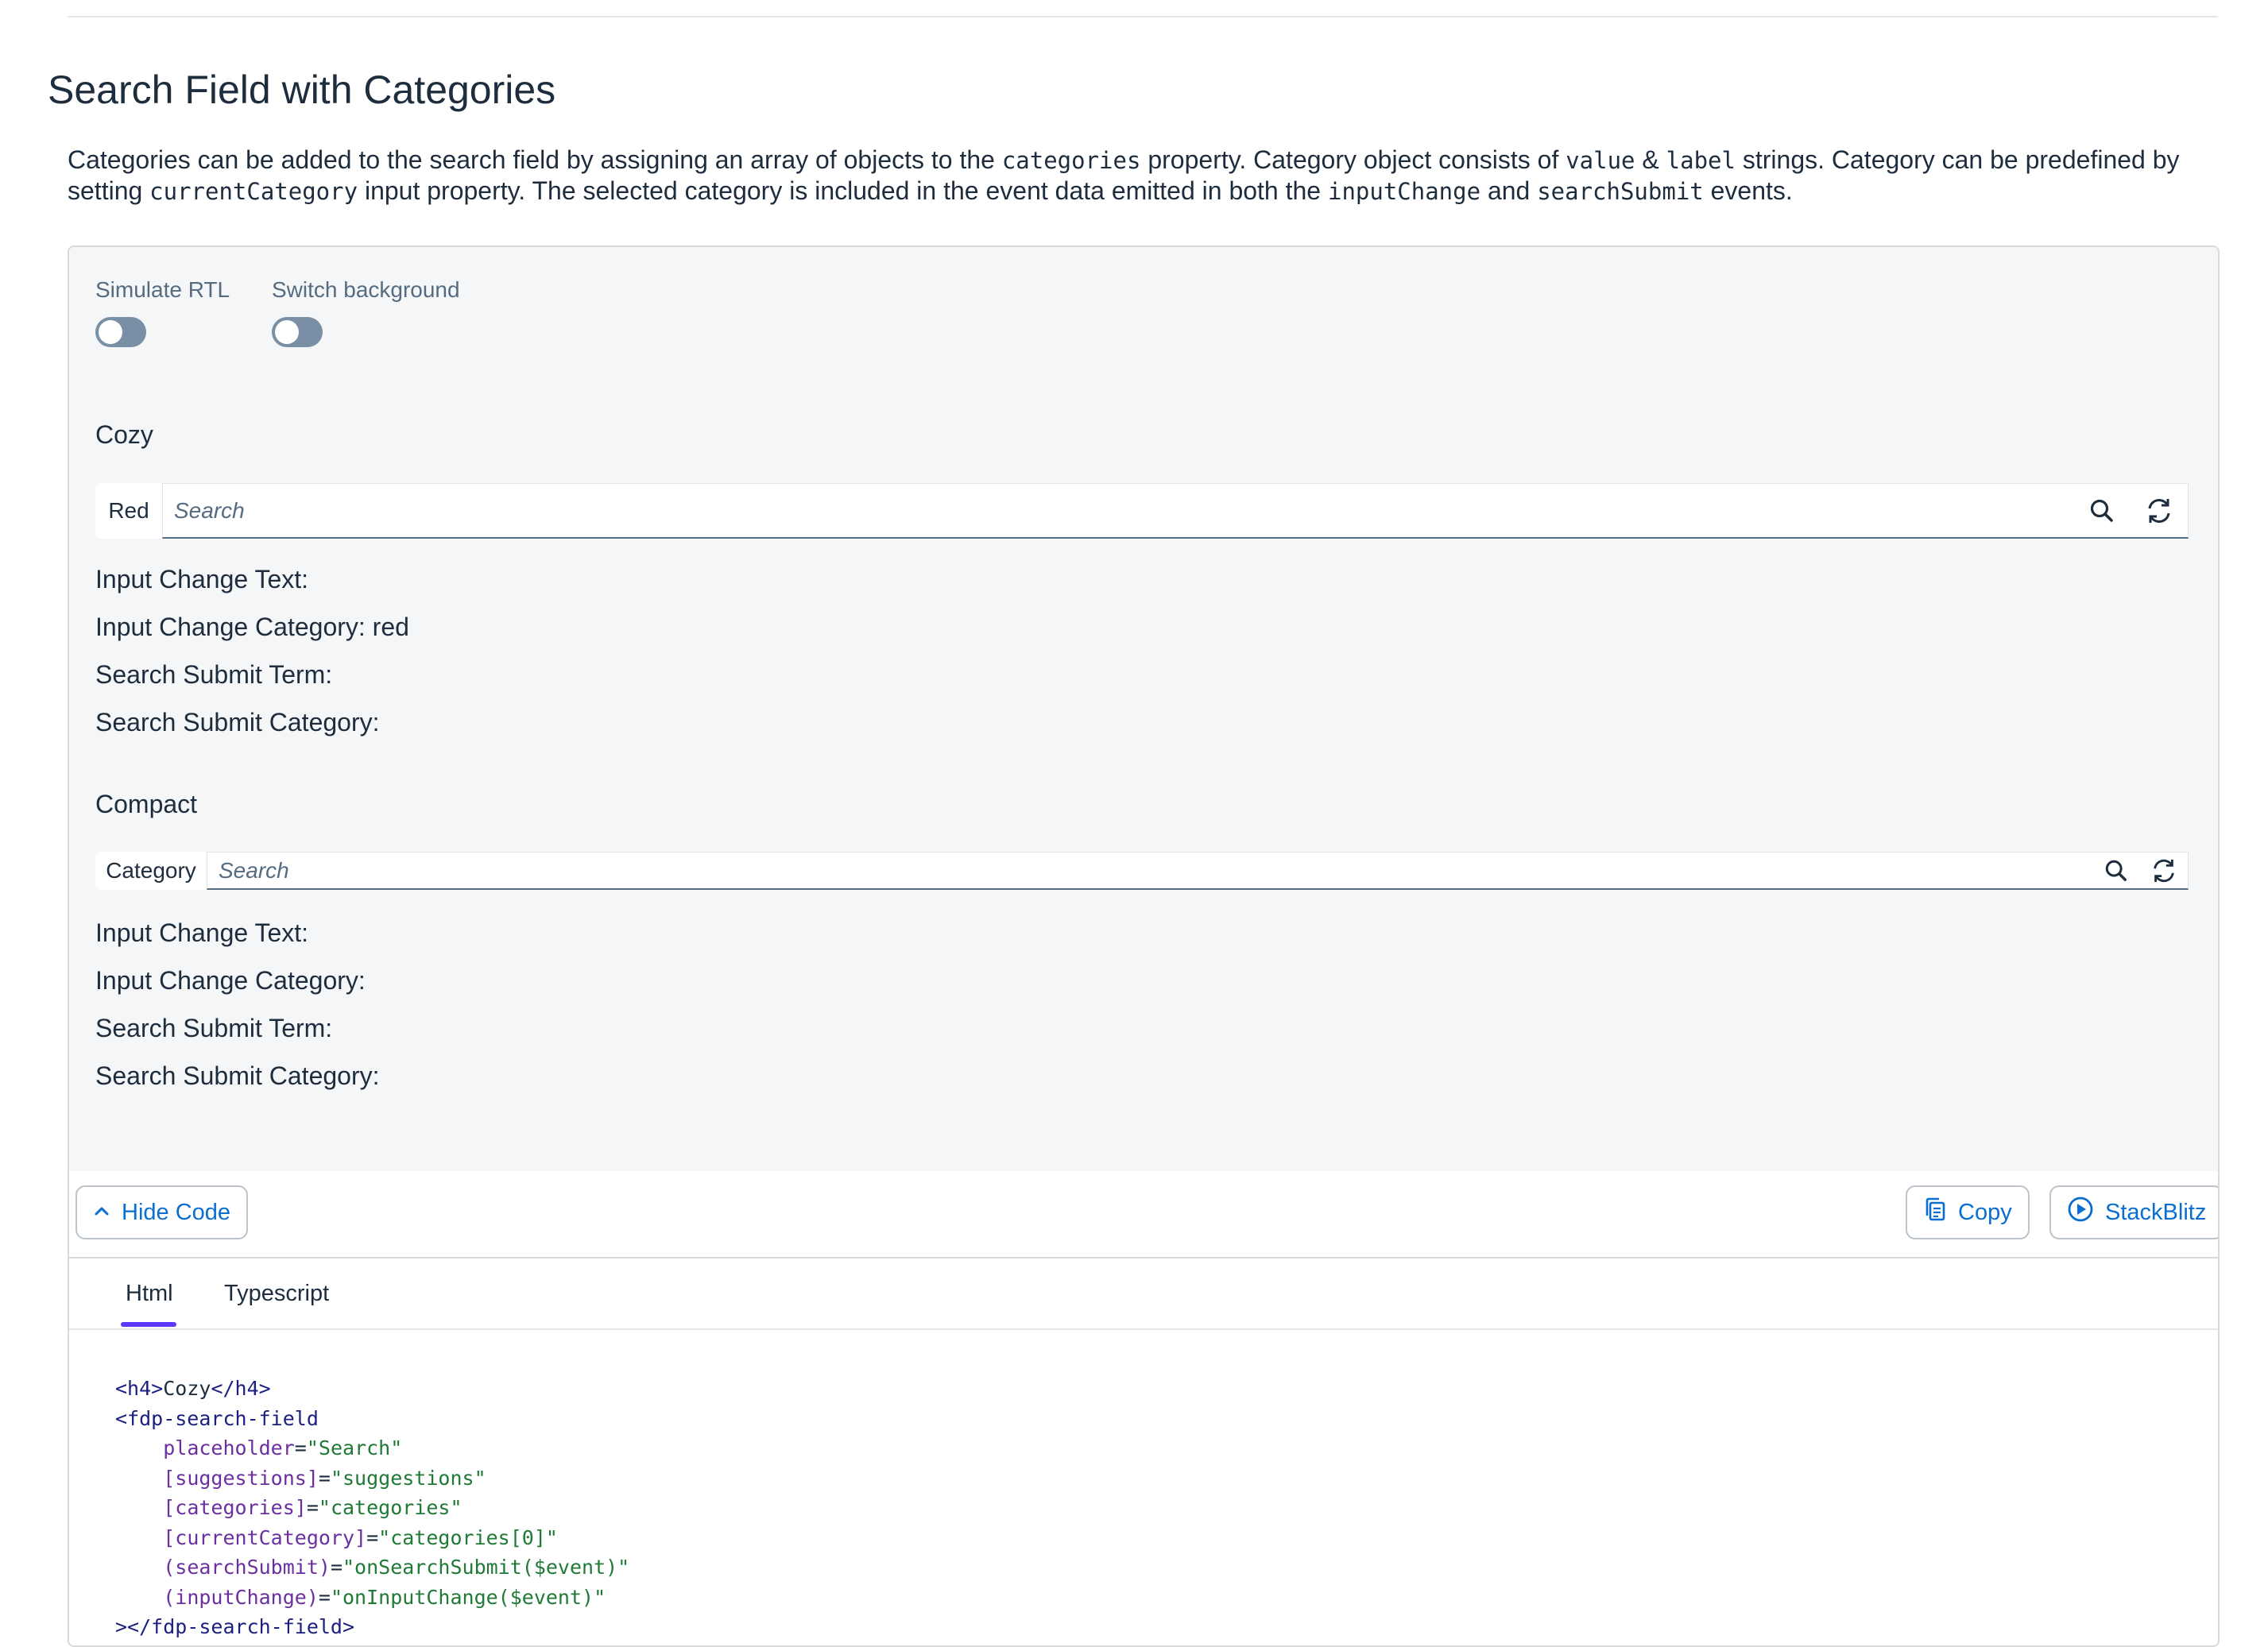 This screenshot has width=2268, height=1647. What do you see at coordinates (128, 511) in the screenshot?
I see `cozy-category-selector: Red` at bounding box center [128, 511].